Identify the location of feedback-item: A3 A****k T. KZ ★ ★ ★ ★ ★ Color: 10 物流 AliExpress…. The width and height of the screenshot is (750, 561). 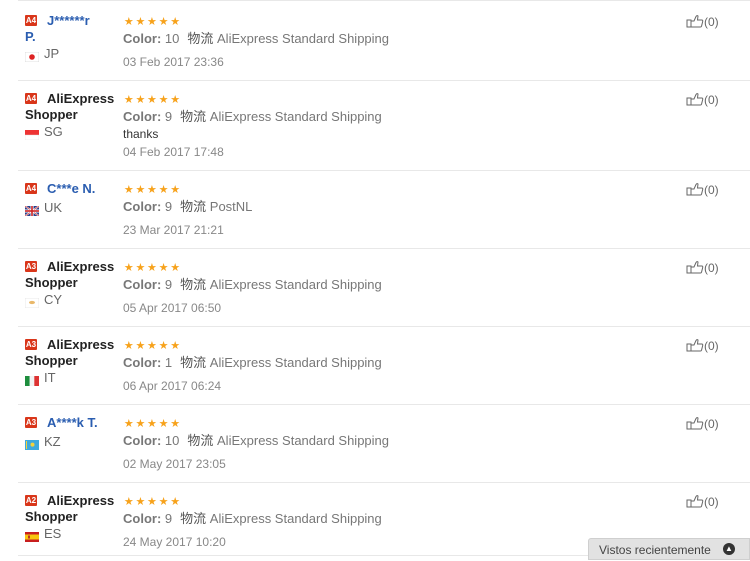
(375, 444).